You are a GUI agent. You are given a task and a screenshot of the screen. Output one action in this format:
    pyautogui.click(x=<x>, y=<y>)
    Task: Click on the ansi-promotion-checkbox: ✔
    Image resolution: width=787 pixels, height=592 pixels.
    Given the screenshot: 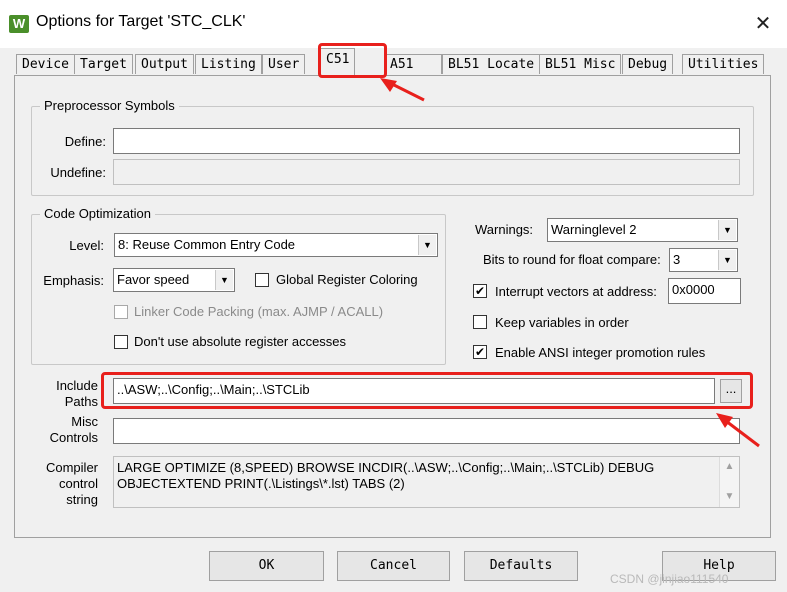 What is the action you would take?
    pyautogui.click(x=480, y=352)
    